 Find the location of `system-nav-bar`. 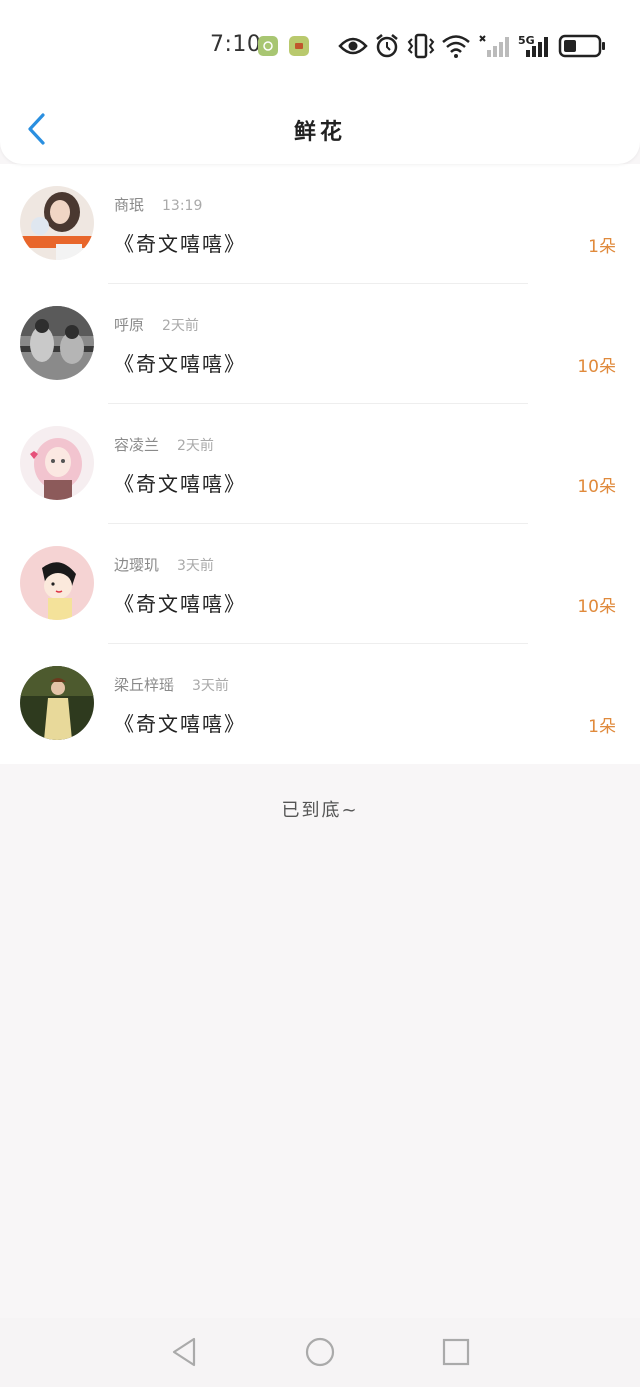

system-nav-bar is located at coordinates (320, 1352).